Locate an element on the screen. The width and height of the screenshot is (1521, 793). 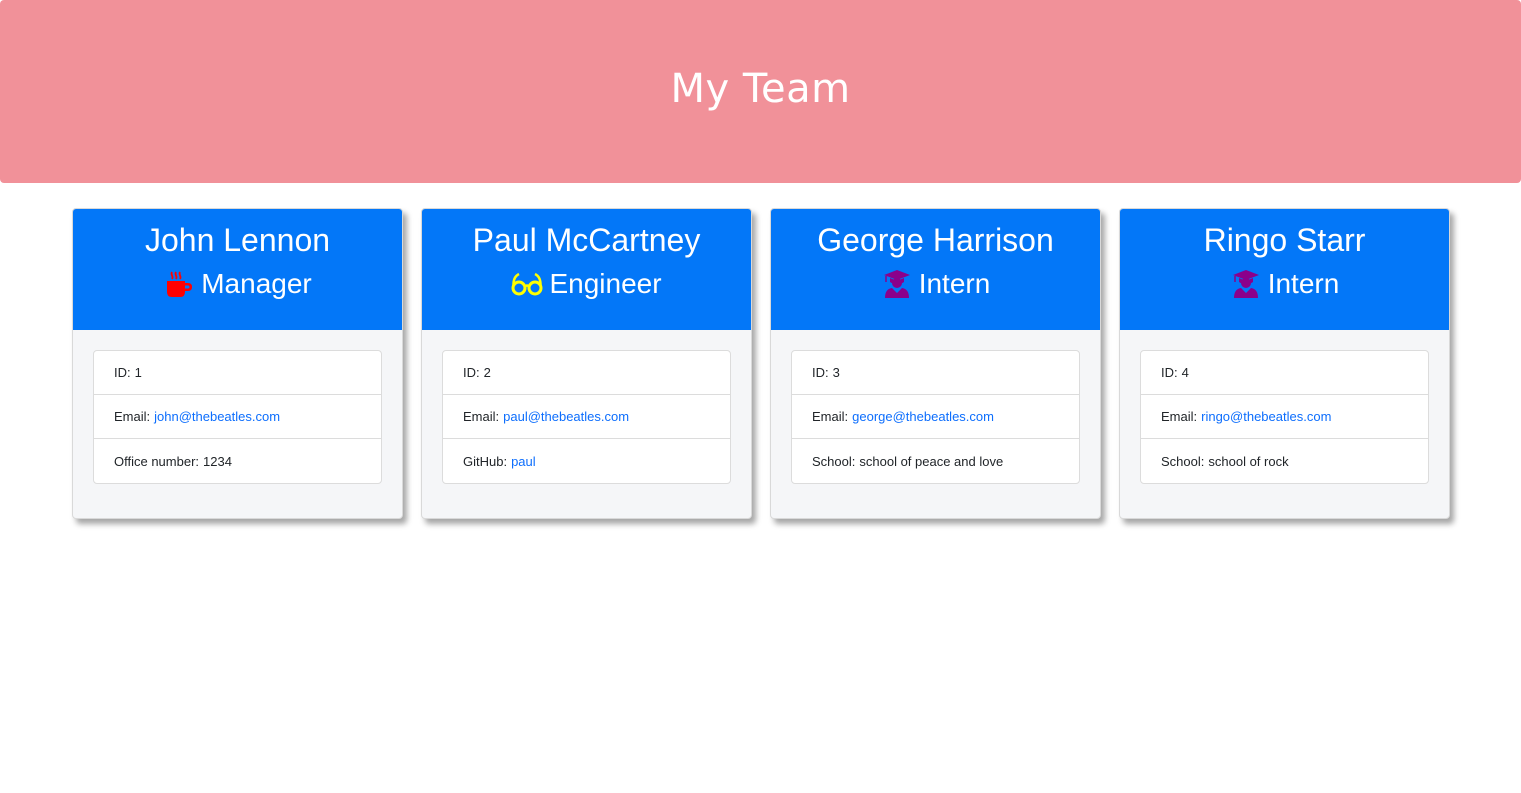
list-item-id: ID: 4 is located at coordinates (1284, 373).